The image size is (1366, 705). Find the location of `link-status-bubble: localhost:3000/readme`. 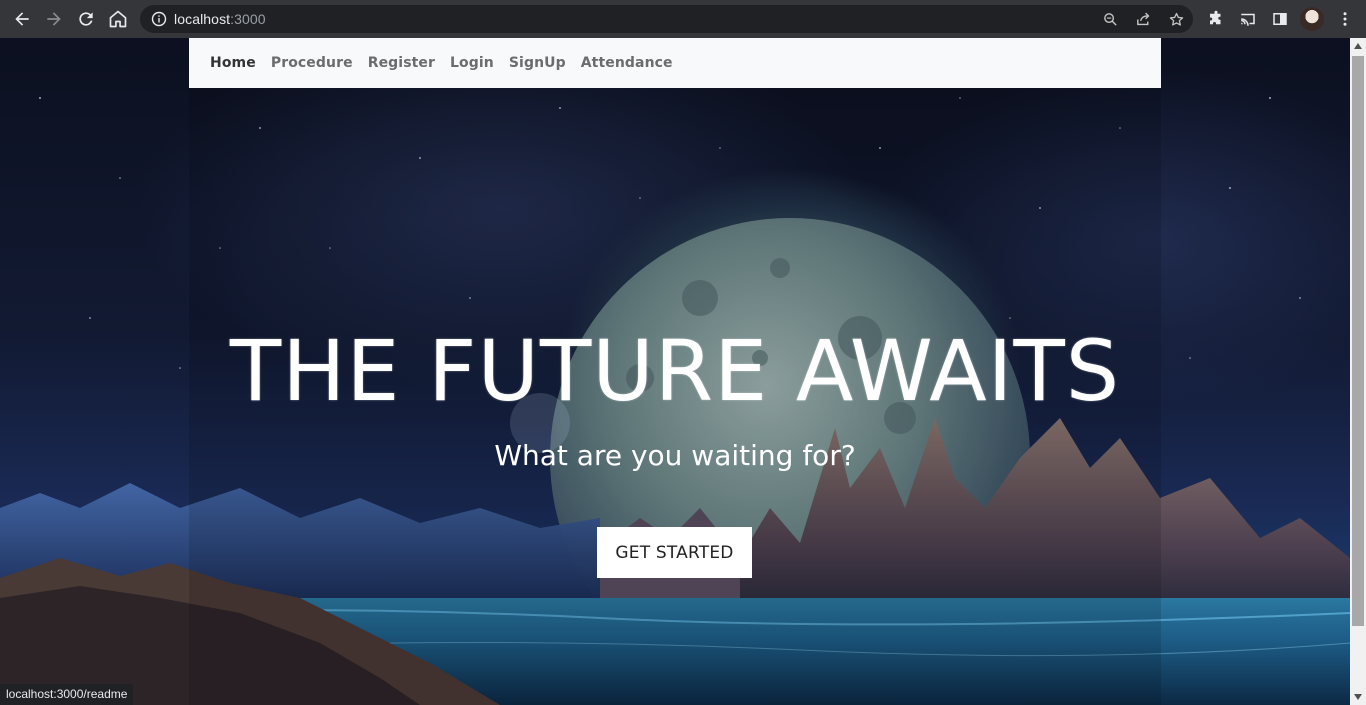

link-status-bubble: localhost:3000/readme is located at coordinates (67, 694).